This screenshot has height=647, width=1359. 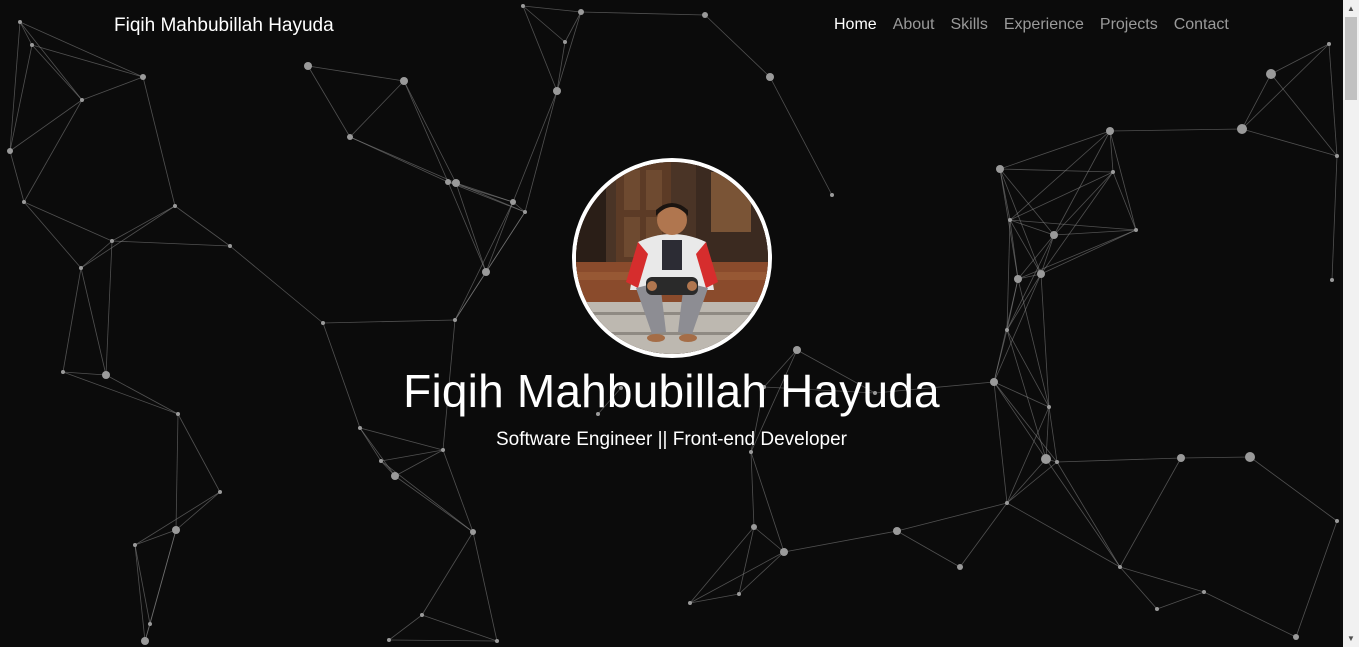 I want to click on nav-link-contact: Contact, so click(x=1201, y=25).